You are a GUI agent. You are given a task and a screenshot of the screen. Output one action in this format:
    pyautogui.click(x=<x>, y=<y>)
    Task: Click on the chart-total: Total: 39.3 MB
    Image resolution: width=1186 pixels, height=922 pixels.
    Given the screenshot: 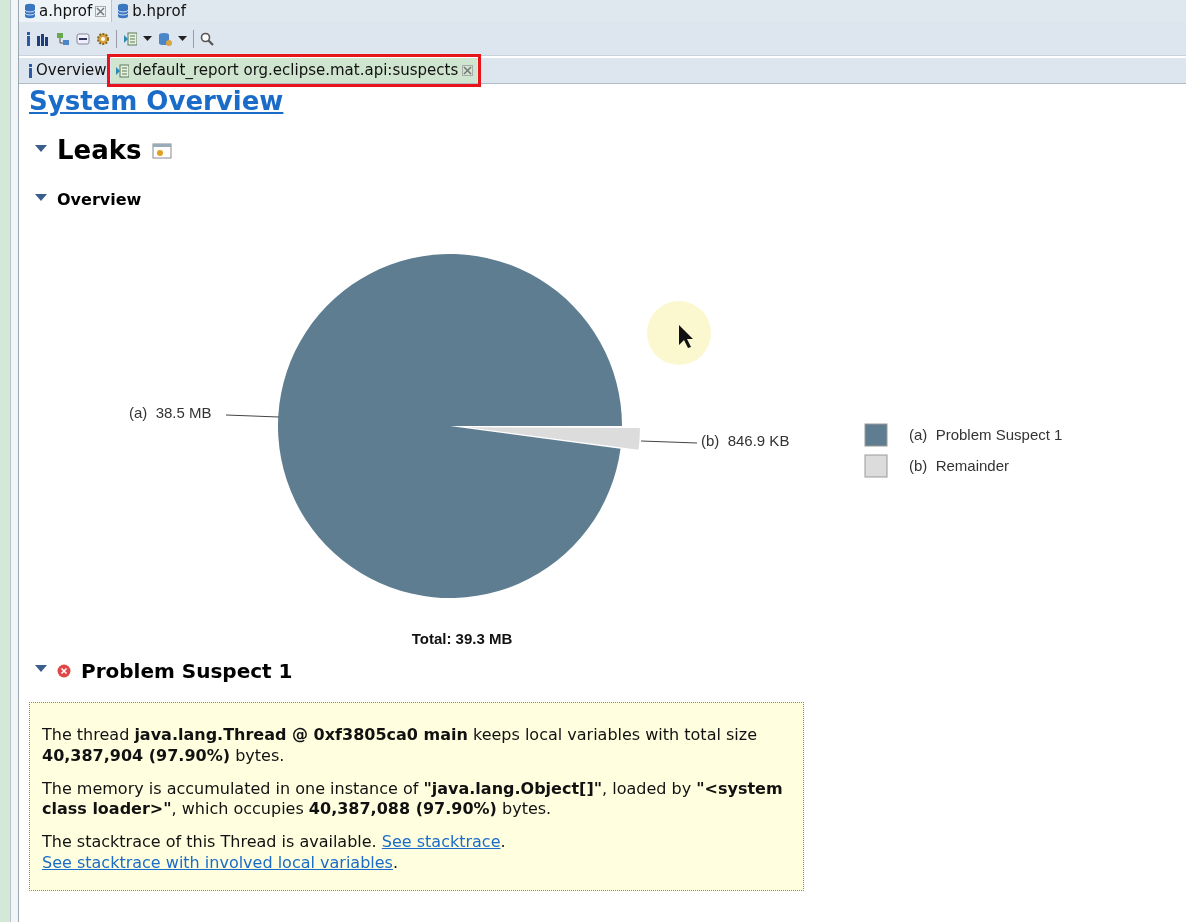 What is the action you would take?
    pyautogui.click(x=462, y=638)
    